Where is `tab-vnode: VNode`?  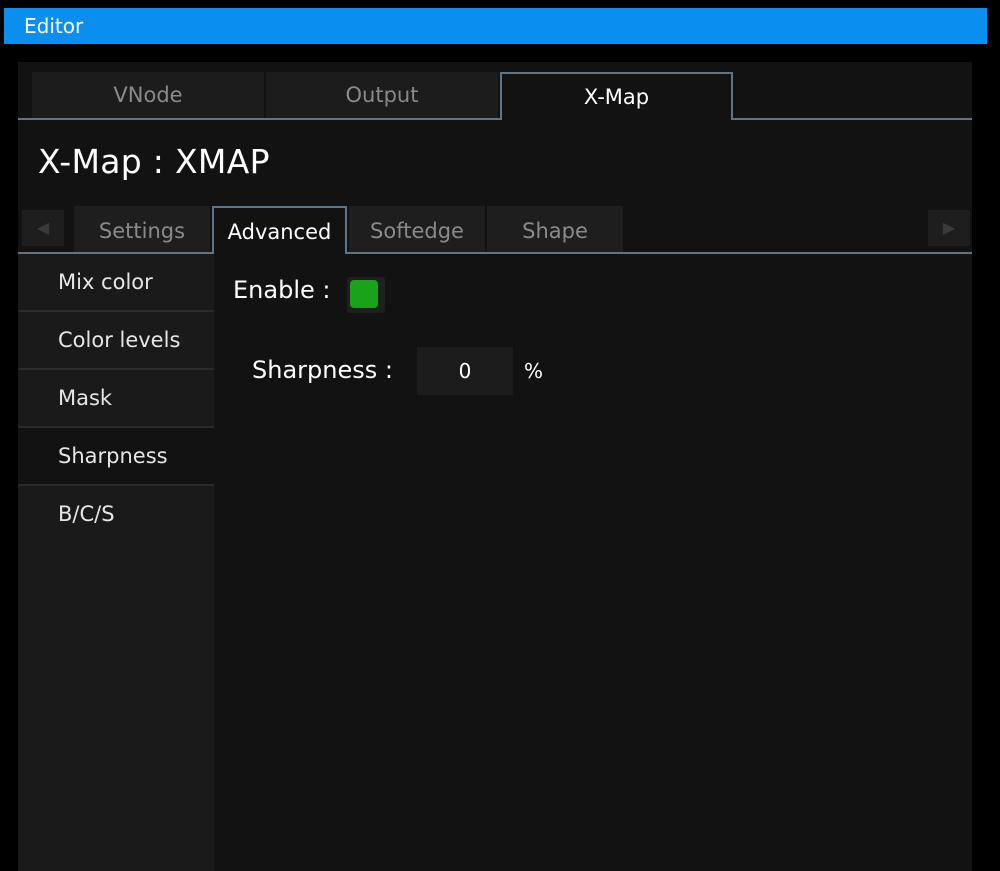
tab-vnode: VNode is located at coordinates (148, 95).